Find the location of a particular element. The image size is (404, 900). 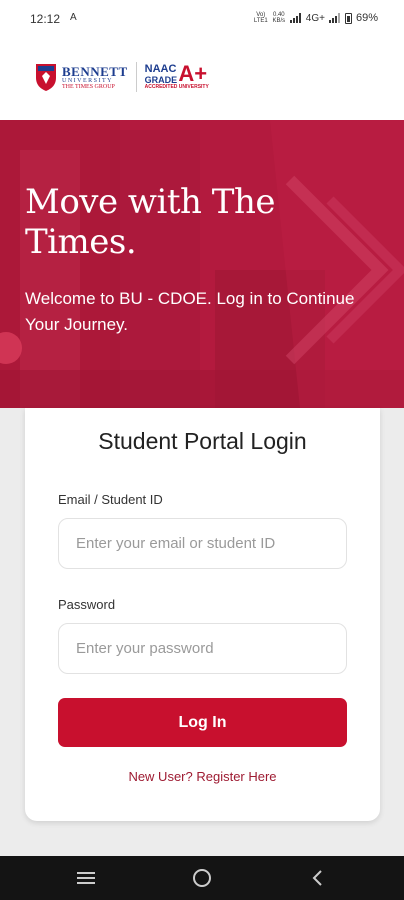

volte-indicator: Vo) LTE1 is located at coordinates (260, 18).